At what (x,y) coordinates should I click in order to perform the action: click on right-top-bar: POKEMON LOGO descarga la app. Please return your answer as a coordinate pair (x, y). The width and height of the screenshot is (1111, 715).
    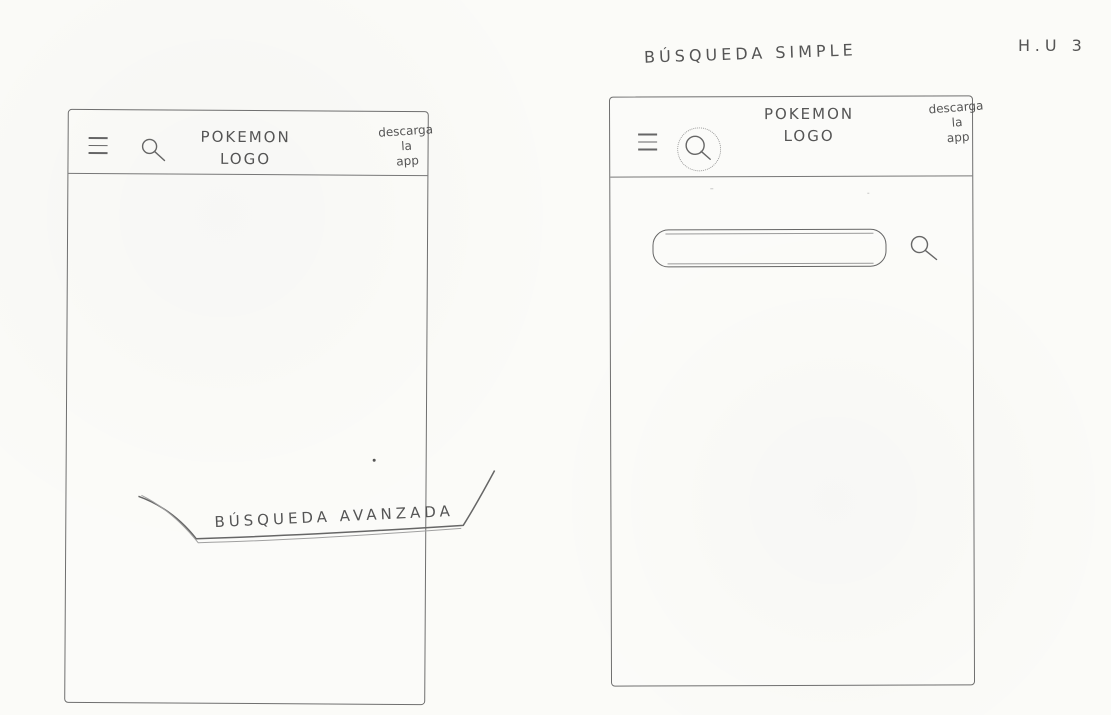
    Looking at the image, I should click on (796, 137).